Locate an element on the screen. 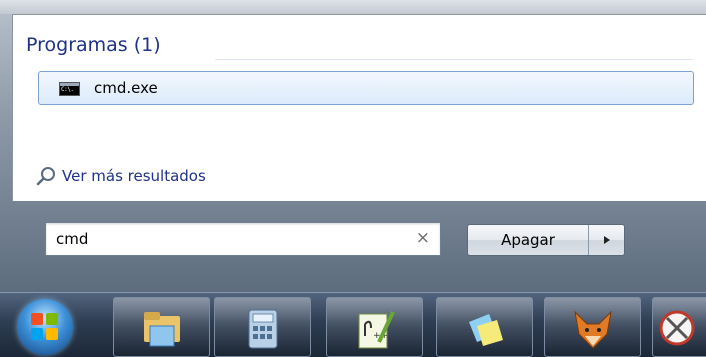 The image size is (706, 357). group-header-divider is located at coordinates (454, 59).